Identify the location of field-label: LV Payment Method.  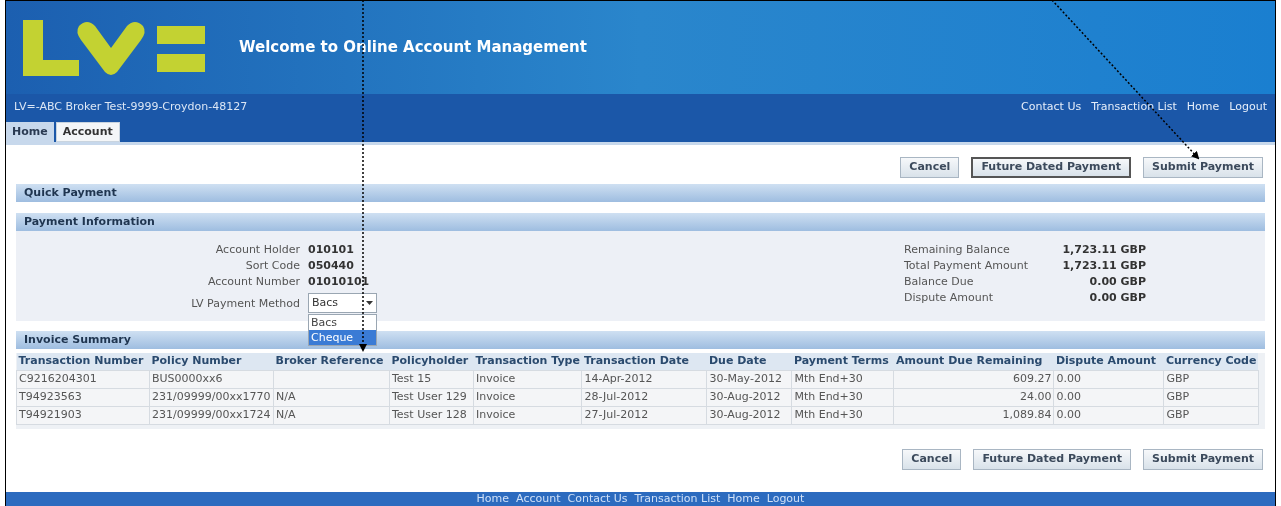
(245, 304).